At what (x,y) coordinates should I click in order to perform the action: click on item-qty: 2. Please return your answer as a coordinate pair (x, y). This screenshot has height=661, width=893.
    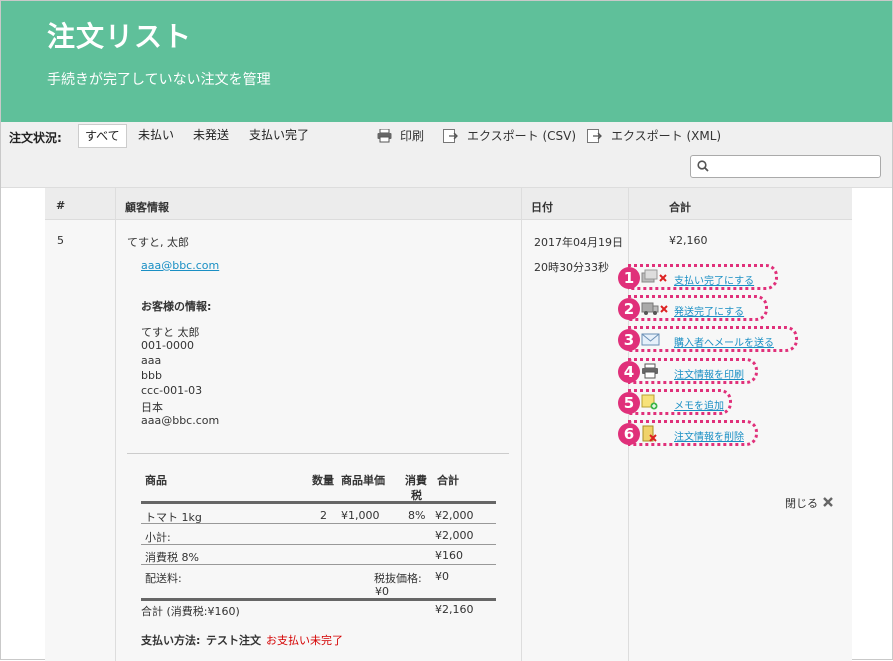
    Looking at the image, I should click on (323, 515).